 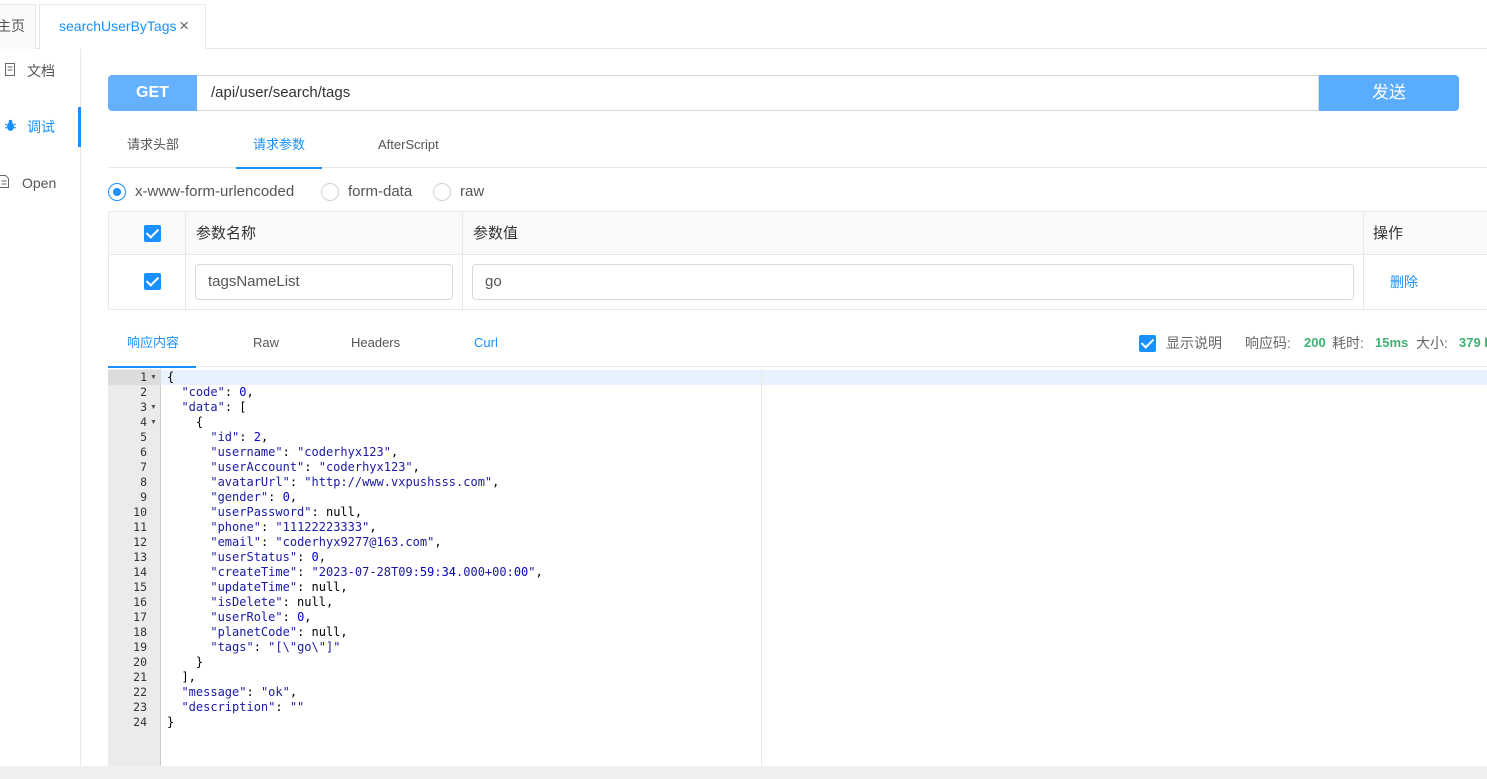 What do you see at coordinates (243, 707) in the screenshot?
I see `code-line: "description": ""` at bounding box center [243, 707].